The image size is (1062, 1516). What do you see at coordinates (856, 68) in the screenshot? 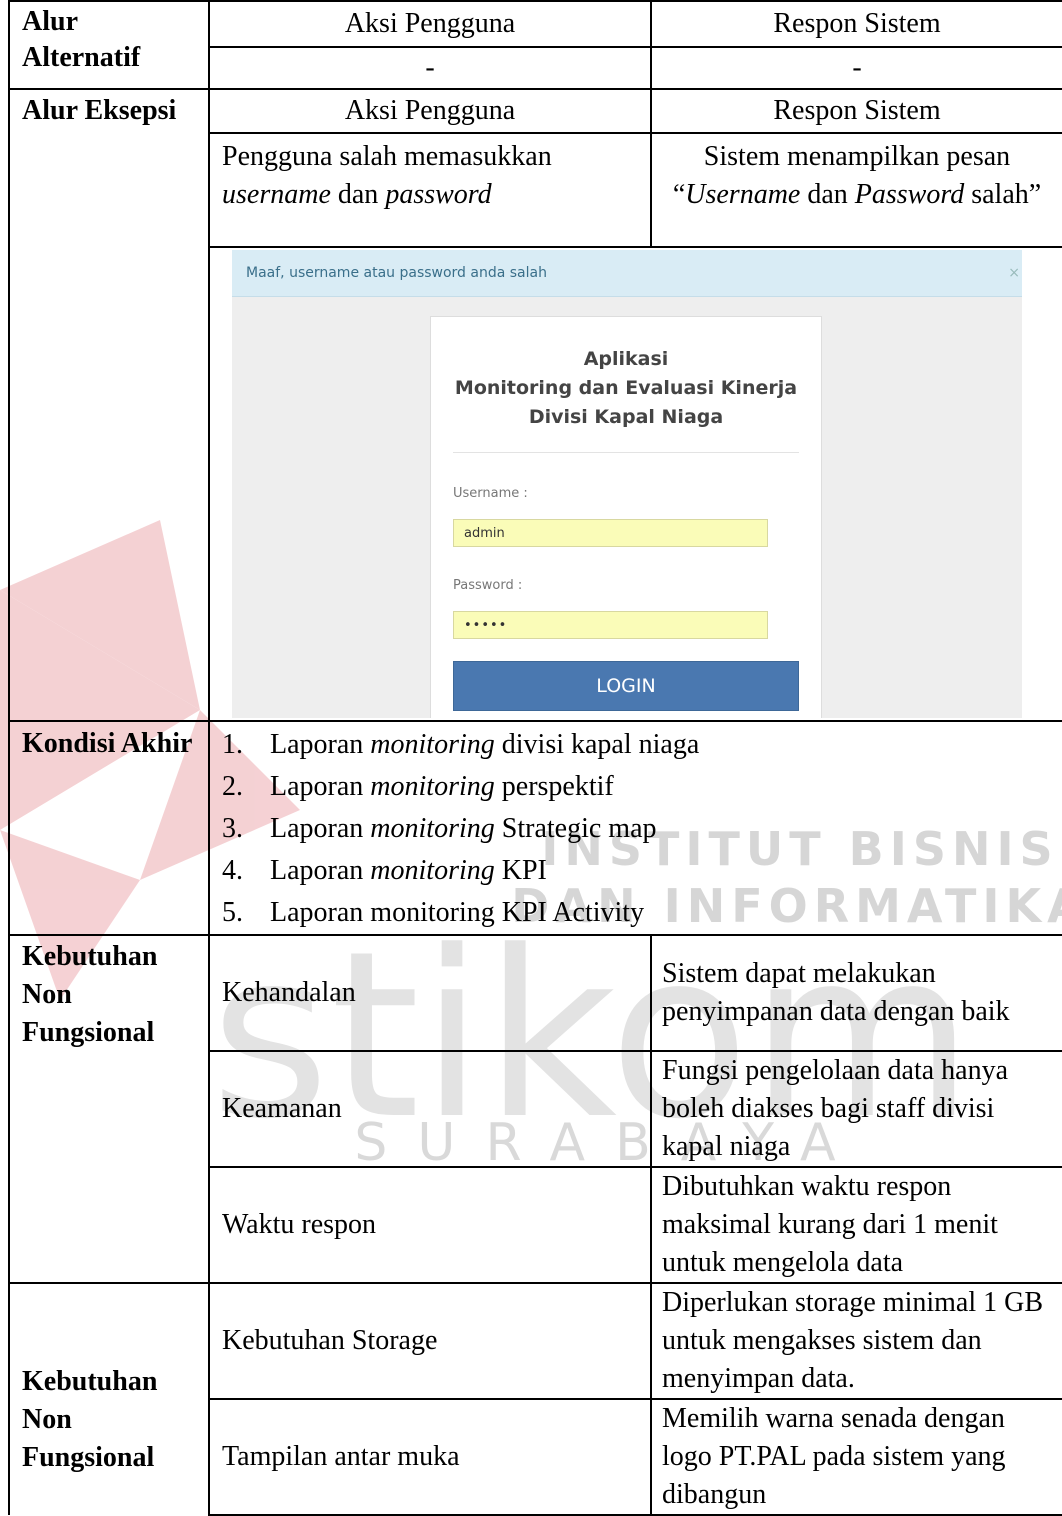
I see `alt-flow-system-value: -` at bounding box center [856, 68].